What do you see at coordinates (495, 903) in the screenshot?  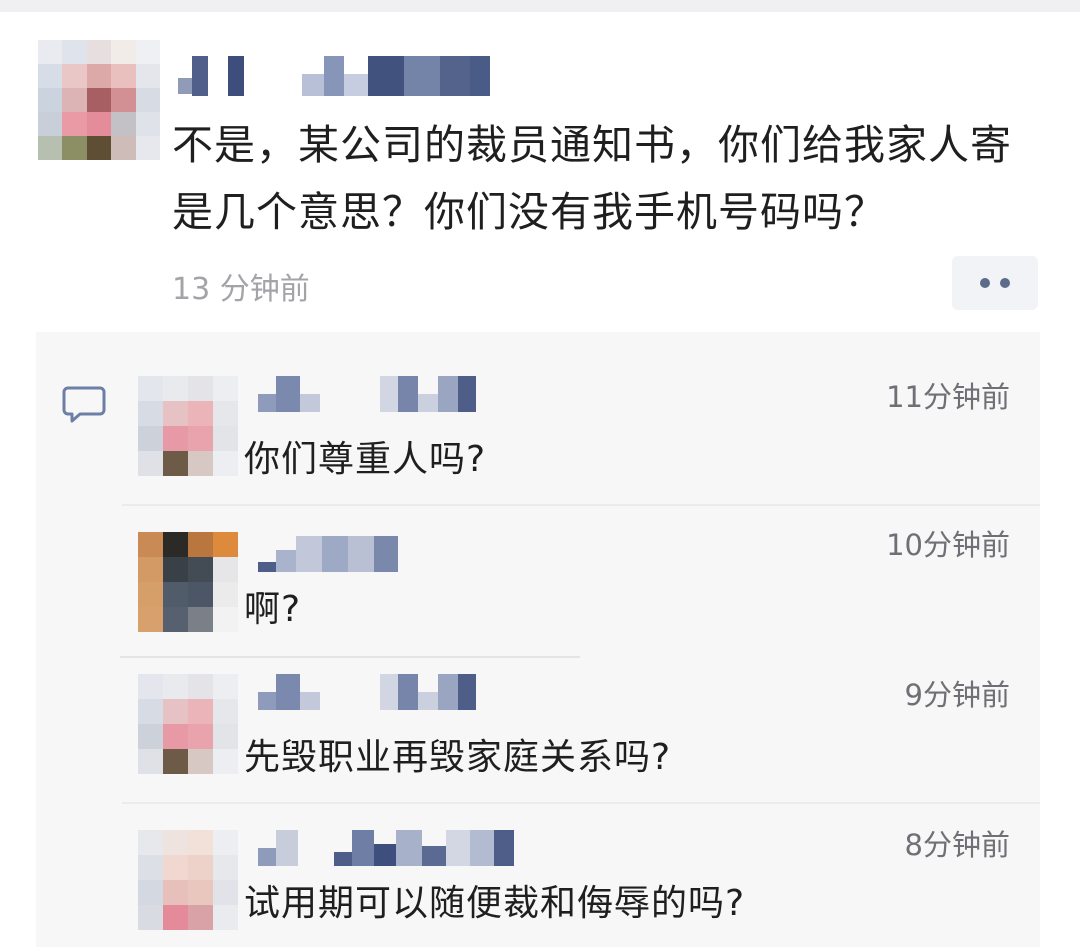 I see `comment-text: 试用期可以随便裁和侮辱的吗?` at bounding box center [495, 903].